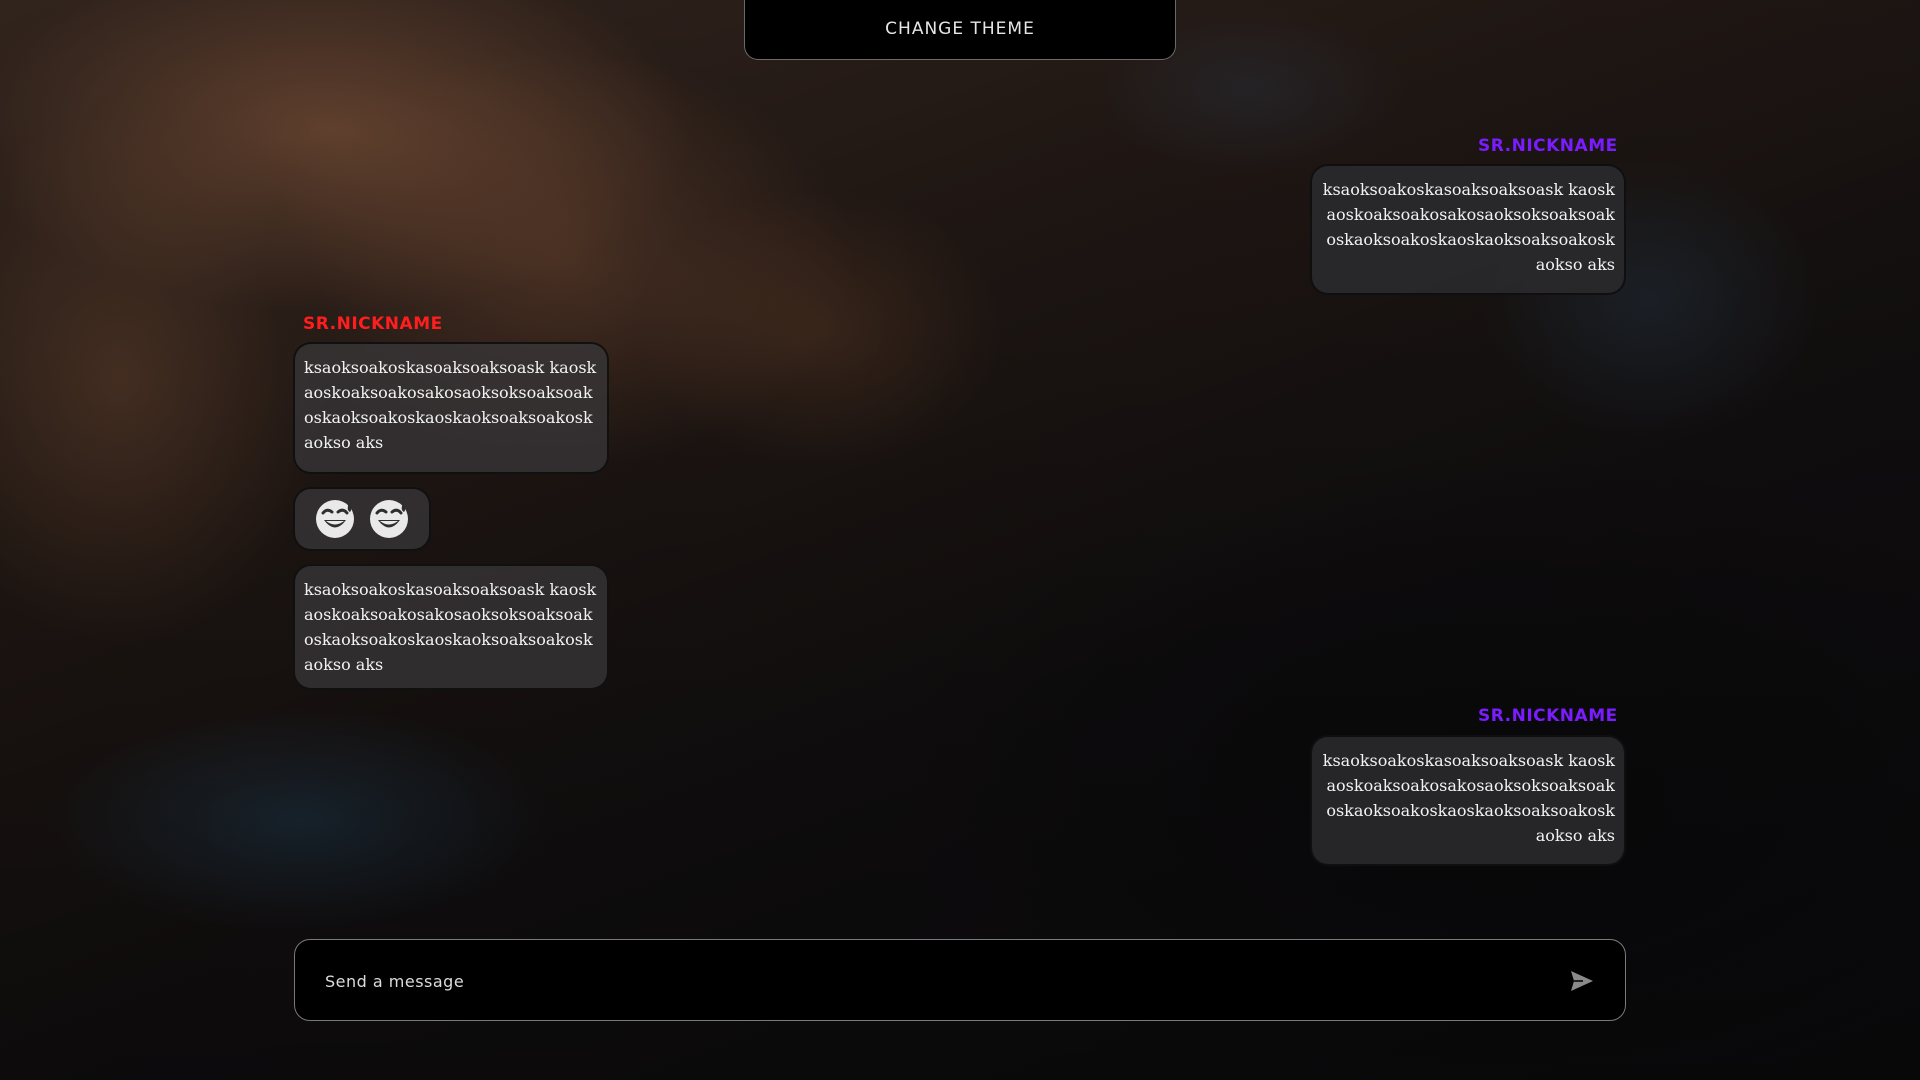 Image resolution: width=1920 pixels, height=1080 pixels. Describe the element at coordinates (960, 30) in the screenshot. I see `change-theme-button: CHANGE THEME` at that location.